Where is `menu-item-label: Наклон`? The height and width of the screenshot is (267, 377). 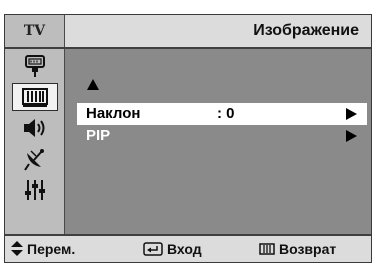
menu-item-label: Наклон is located at coordinates (113, 113).